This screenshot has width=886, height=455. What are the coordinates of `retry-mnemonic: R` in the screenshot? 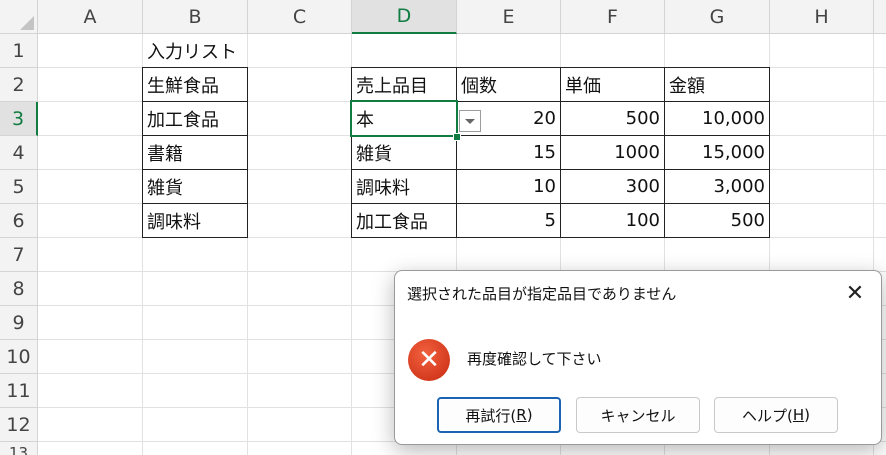 It's located at (521, 415).